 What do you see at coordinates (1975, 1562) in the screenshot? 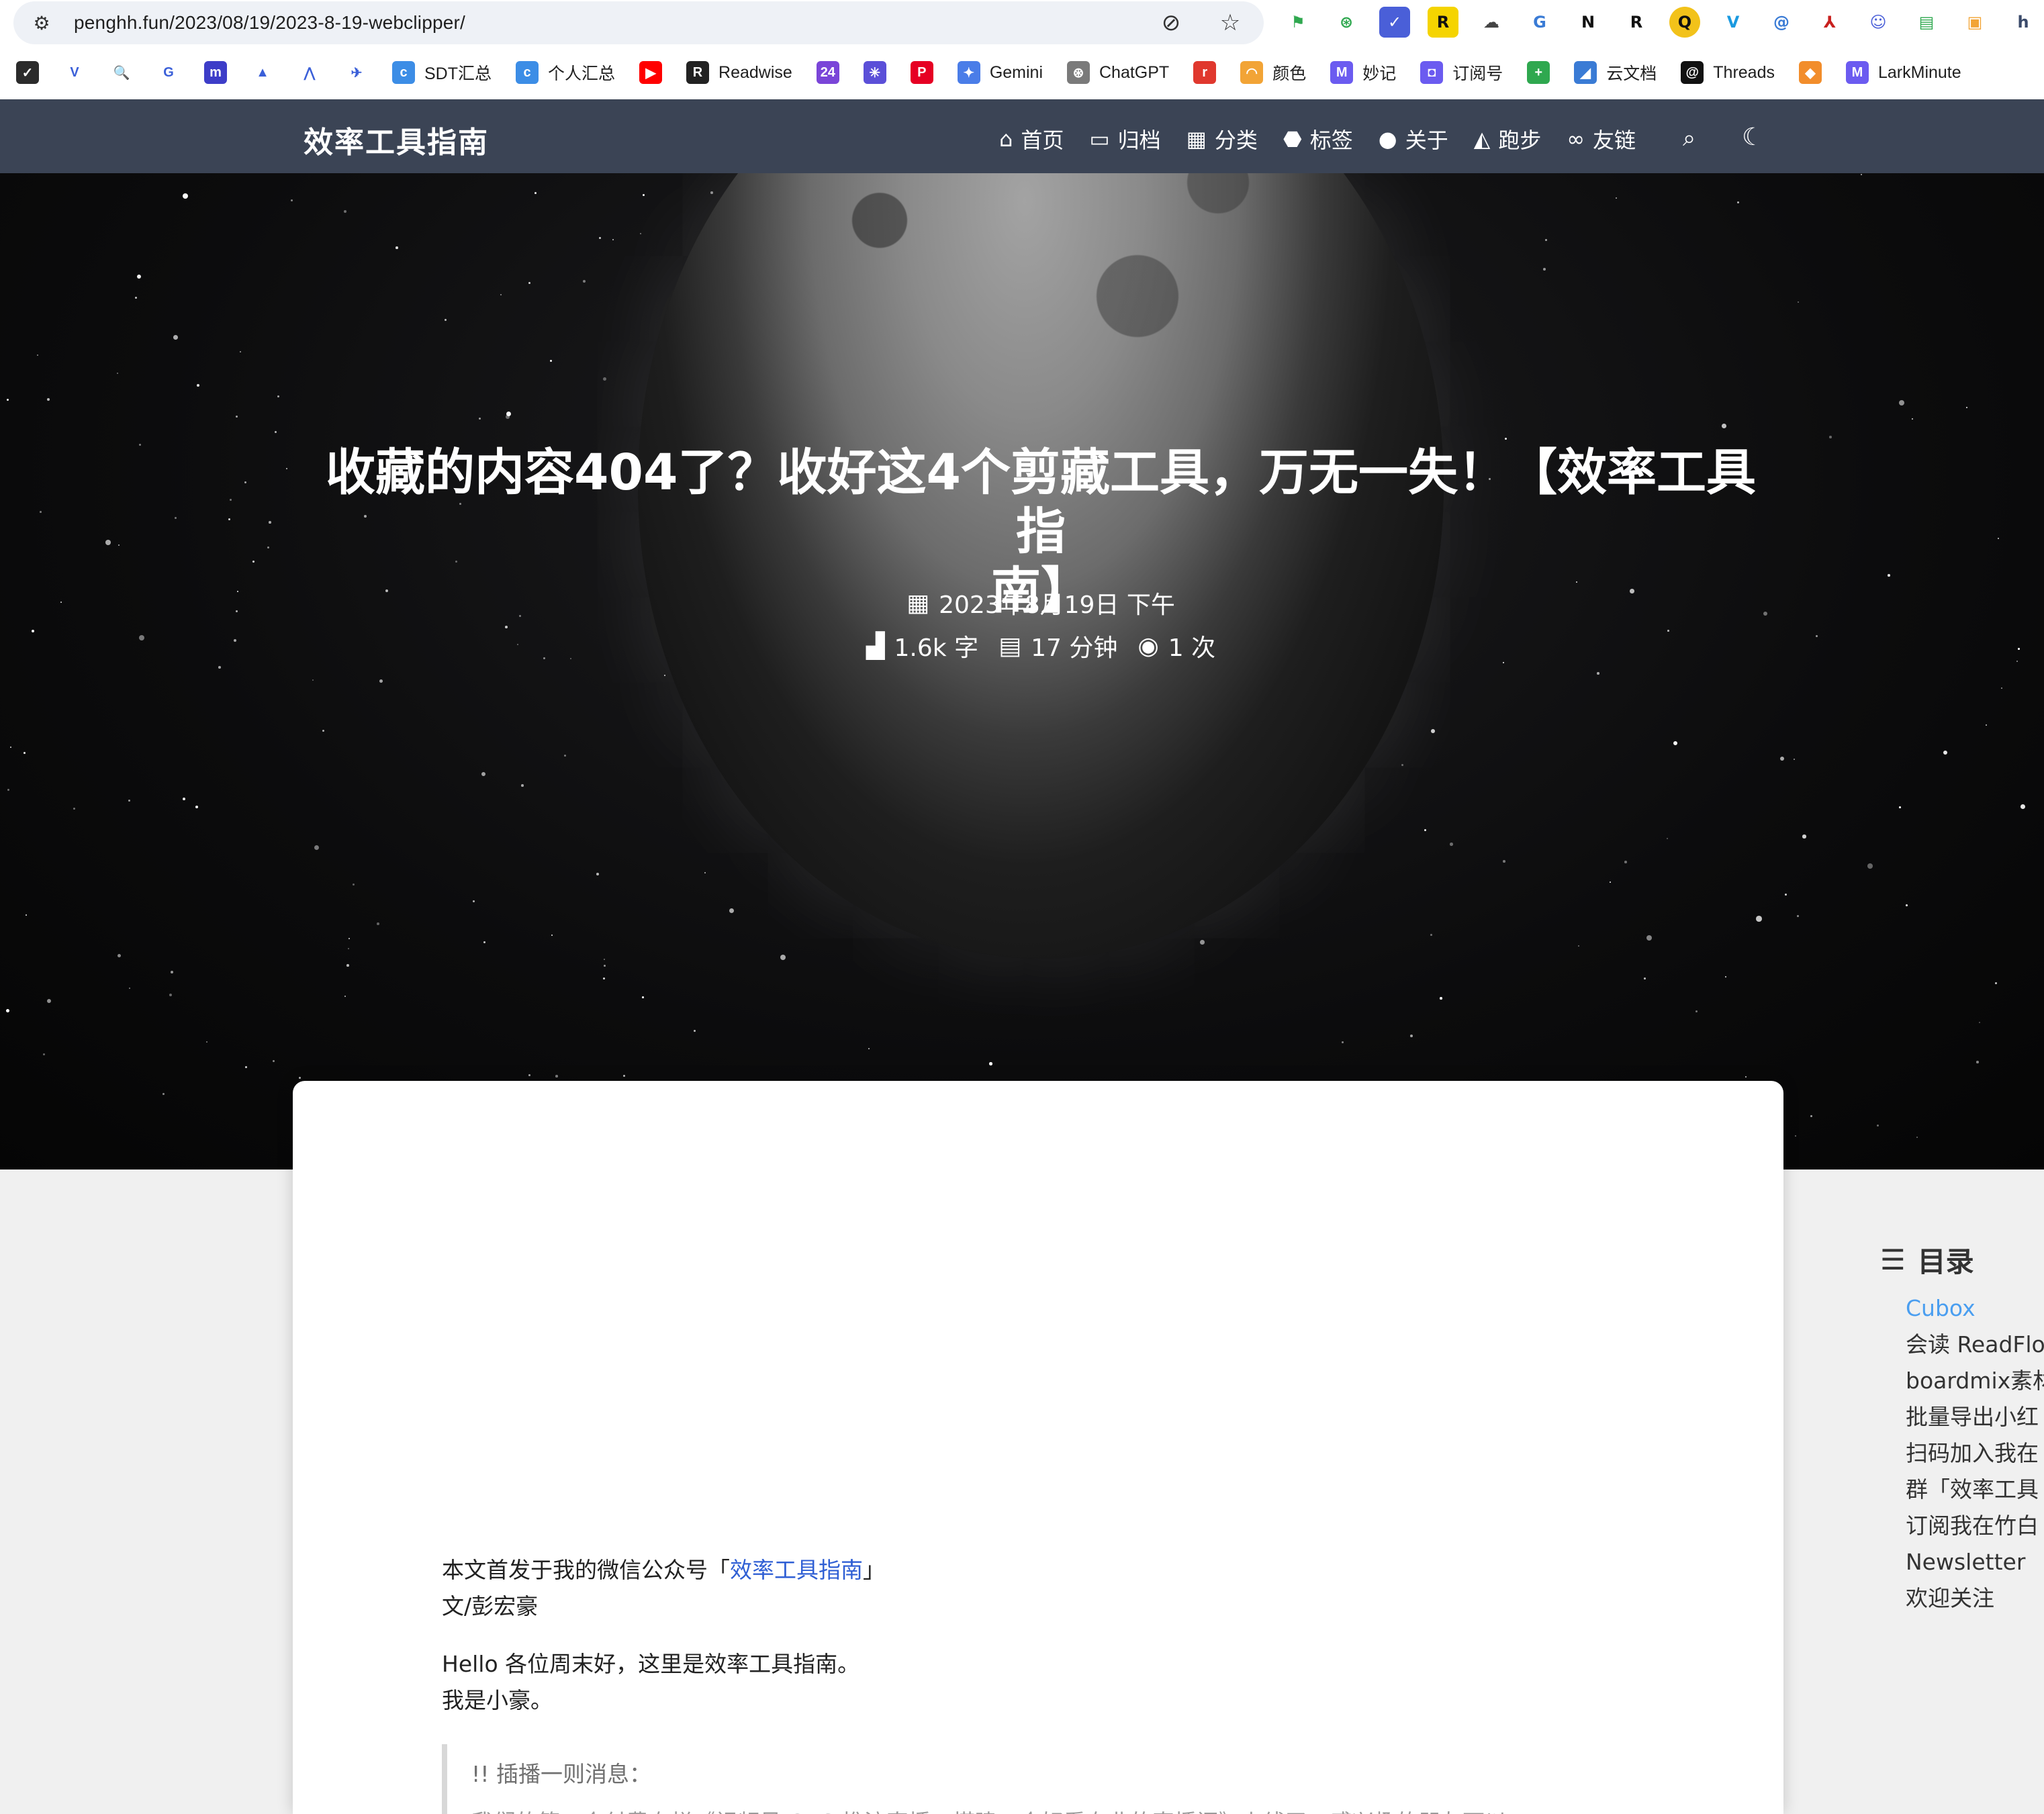
I see `toc-item: Newsletter` at bounding box center [1975, 1562].